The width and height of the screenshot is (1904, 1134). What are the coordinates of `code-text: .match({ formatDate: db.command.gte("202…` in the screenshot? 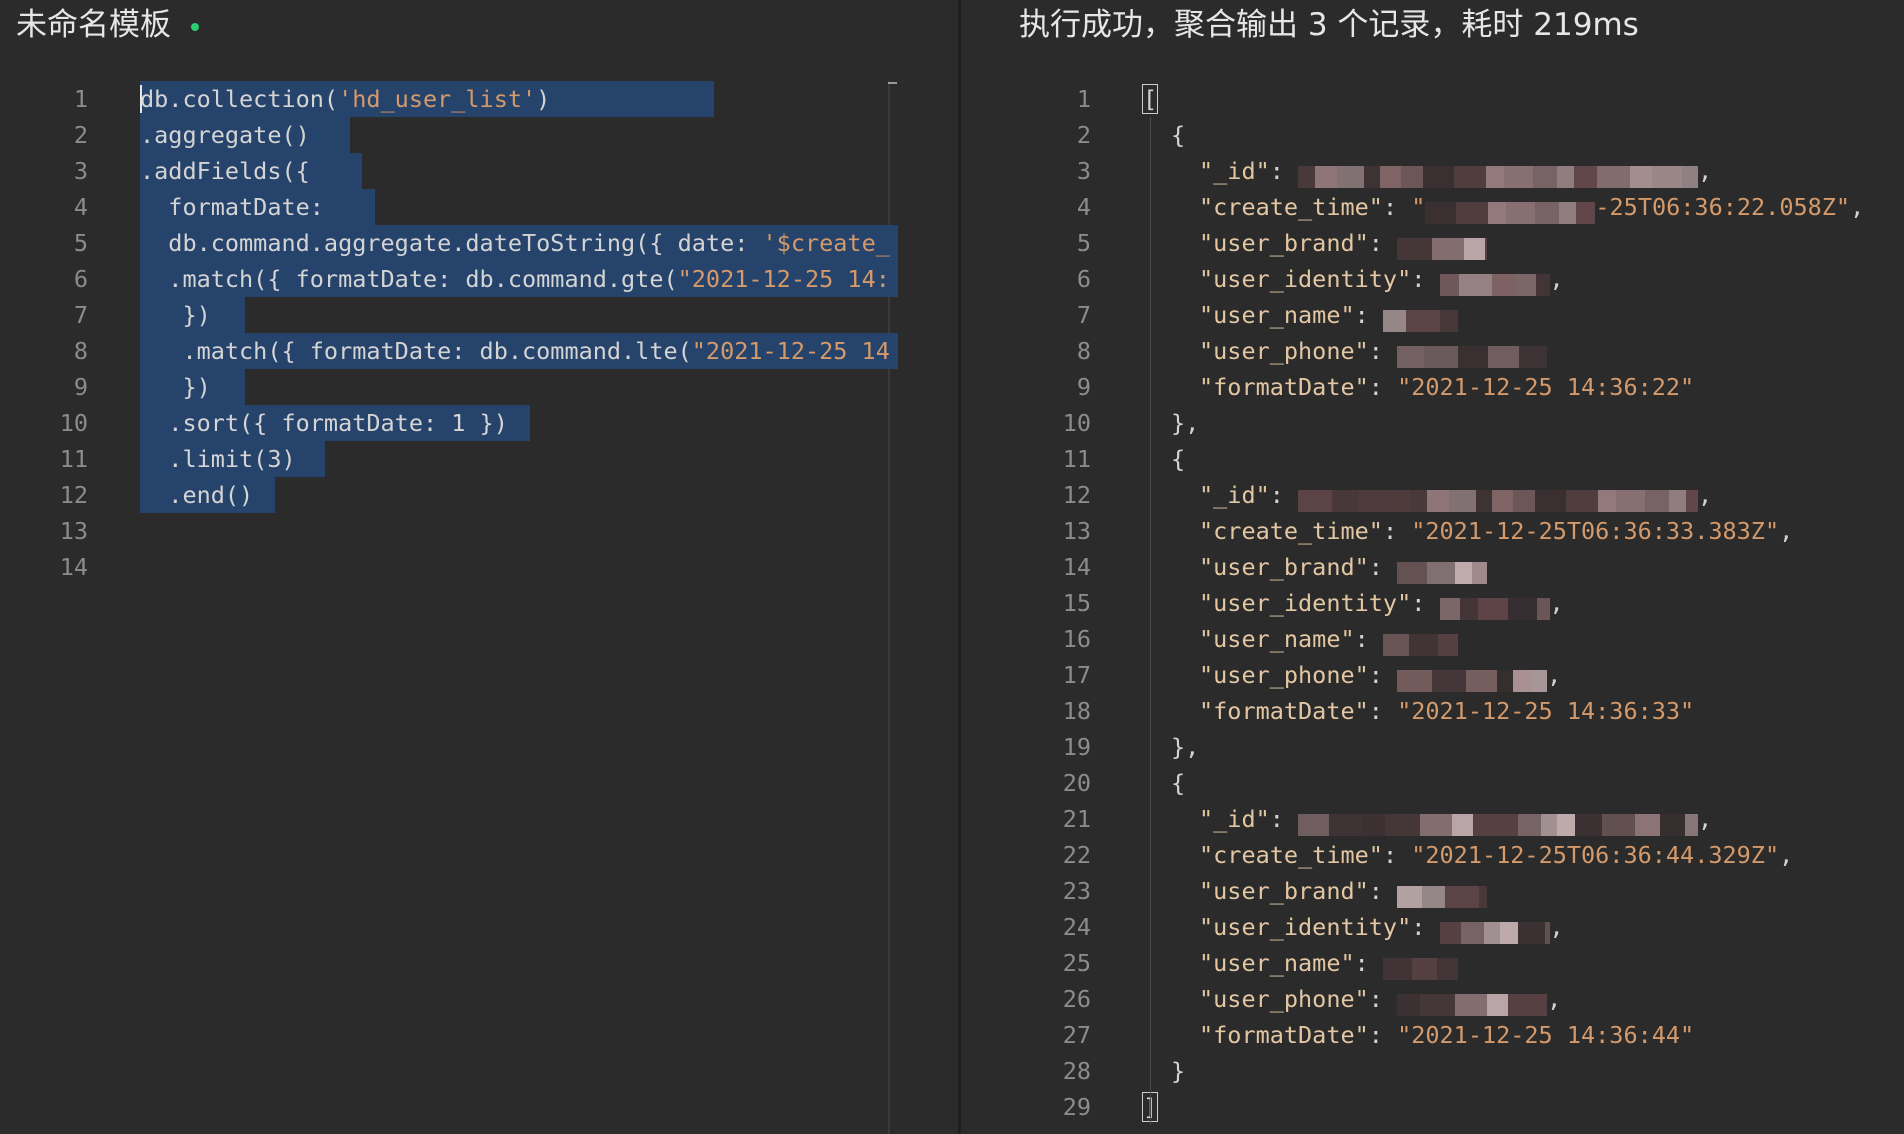 It's located at (519, 279).